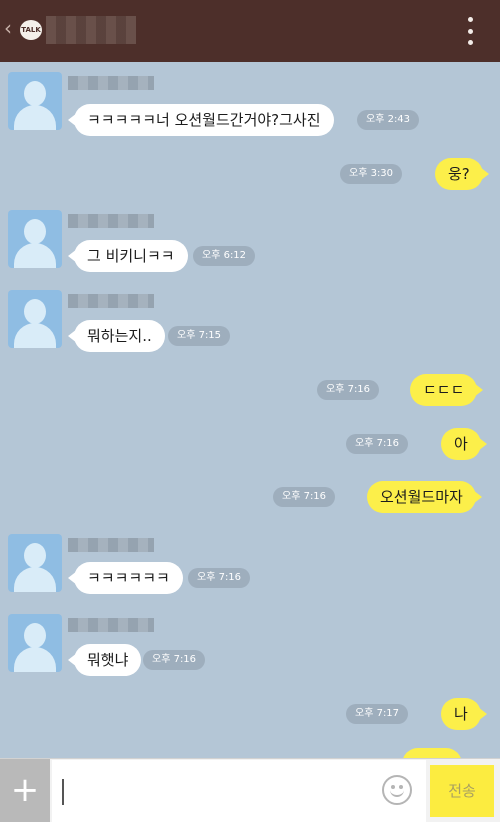 The image size is (500, 822). I want to click on message-bubble-incoming: 뭐하는지.., so click(116, 336).